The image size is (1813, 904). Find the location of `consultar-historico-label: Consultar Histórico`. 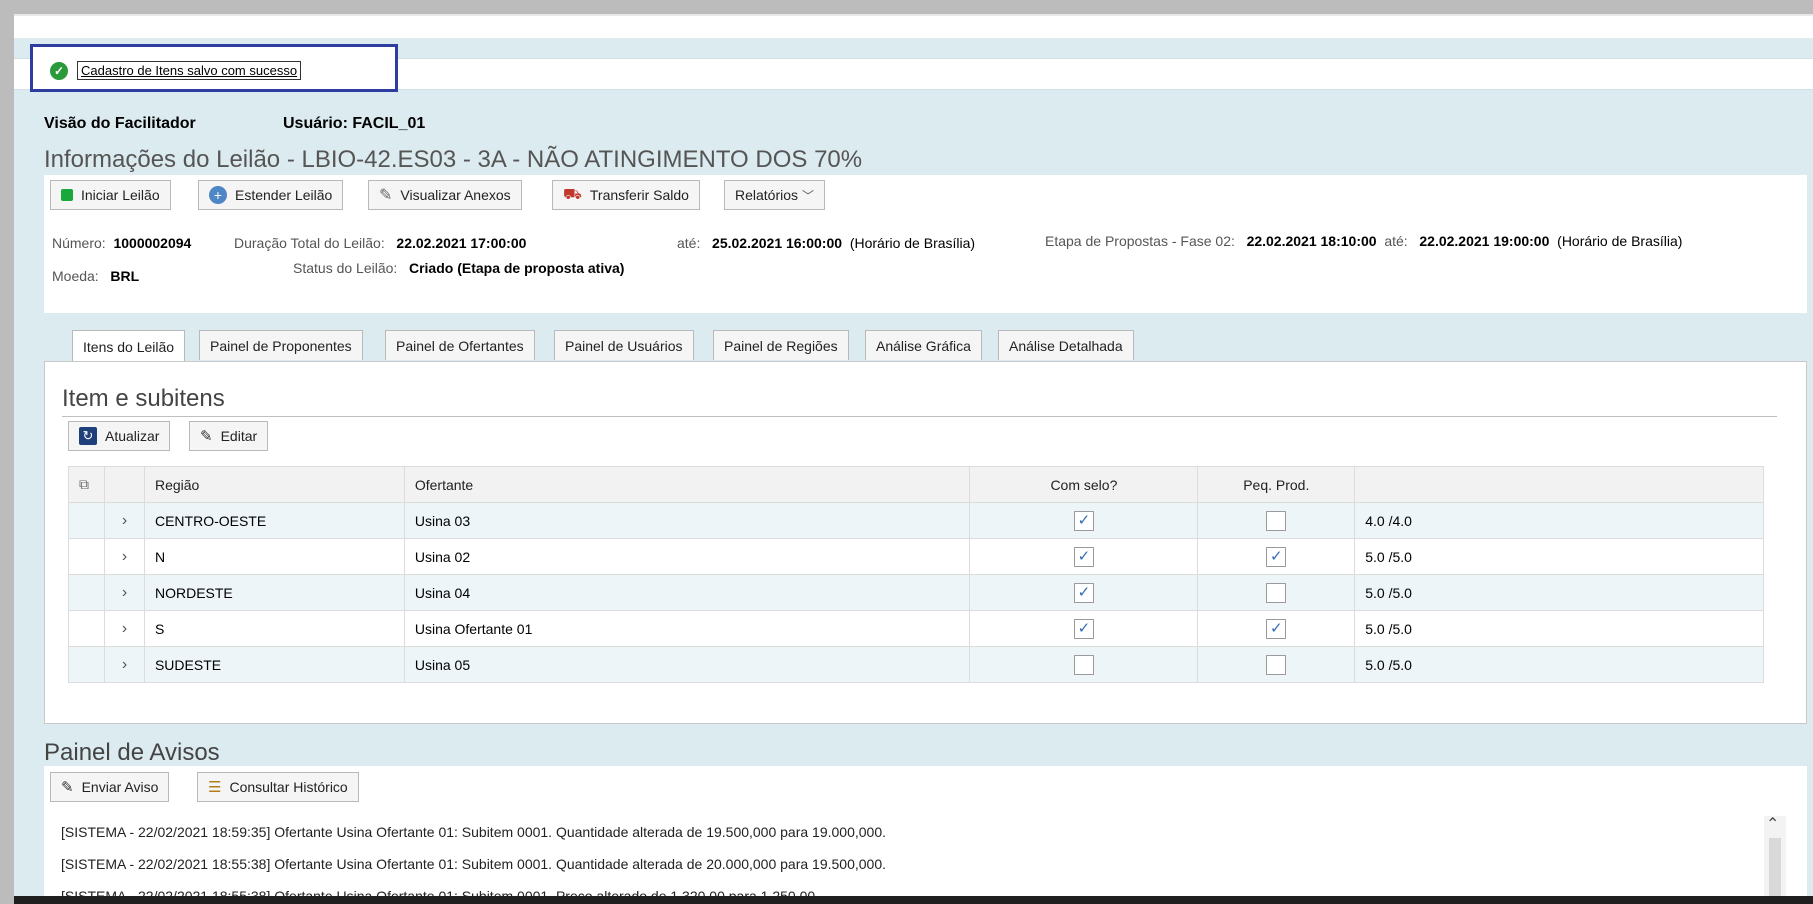

consultar-historico-label: Consultar Histórico is located at coordinates (288, 787).